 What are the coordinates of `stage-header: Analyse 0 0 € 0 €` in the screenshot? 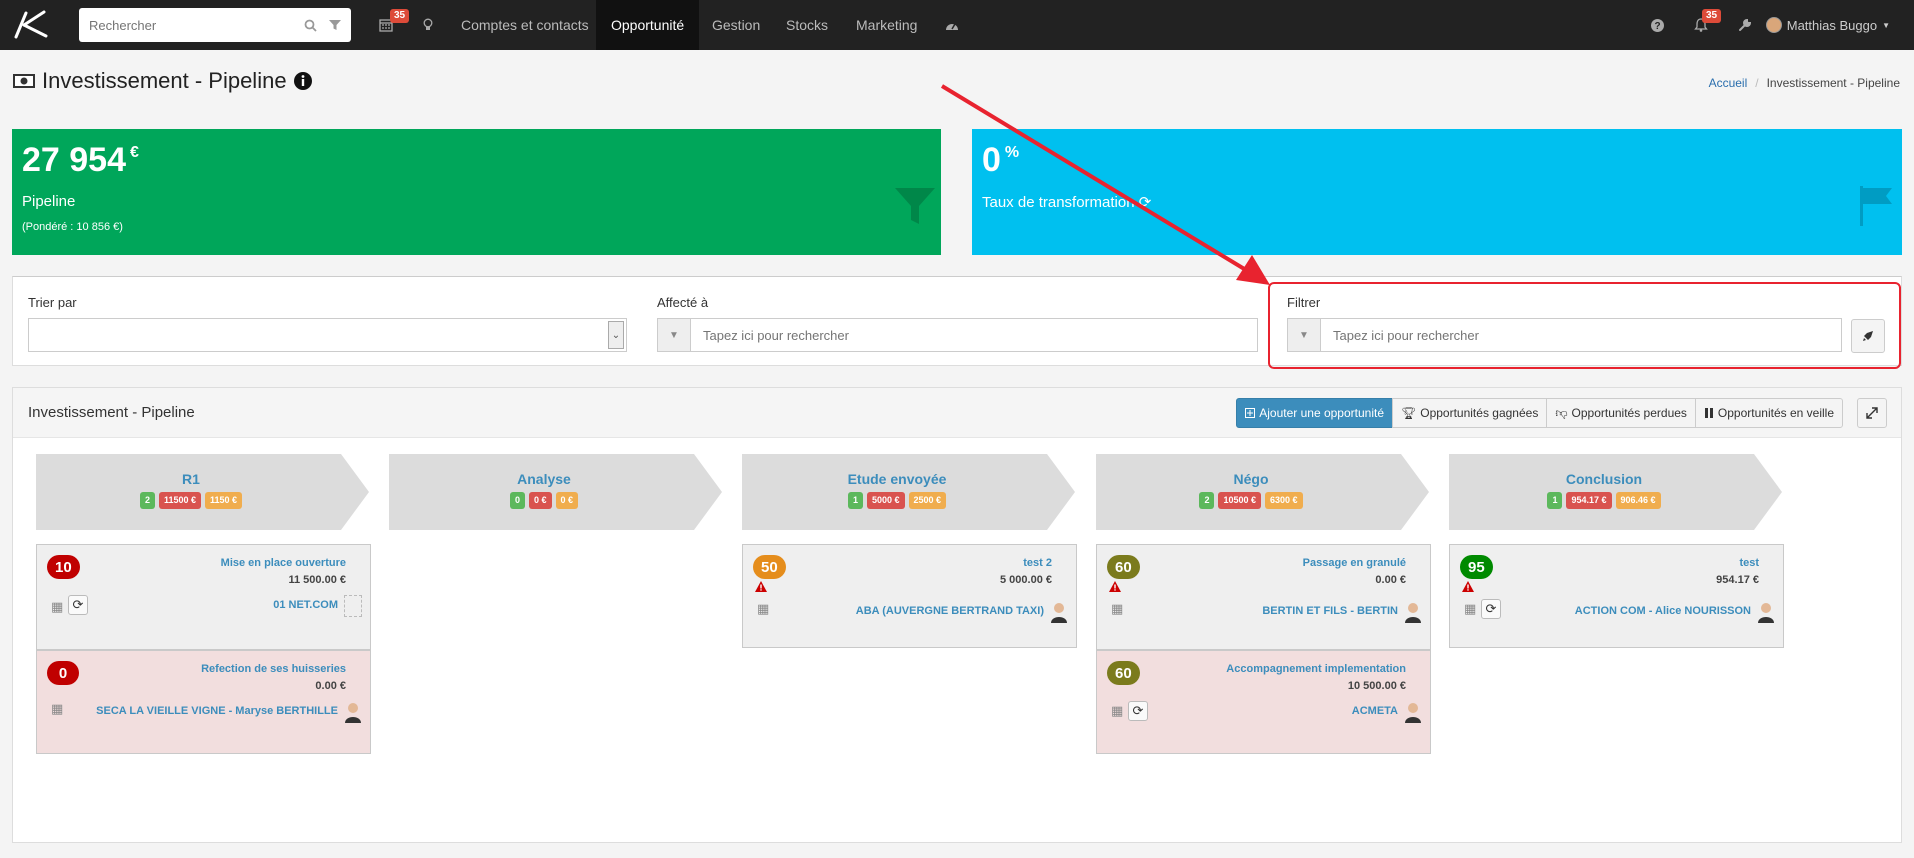 It's located at (557, 492).